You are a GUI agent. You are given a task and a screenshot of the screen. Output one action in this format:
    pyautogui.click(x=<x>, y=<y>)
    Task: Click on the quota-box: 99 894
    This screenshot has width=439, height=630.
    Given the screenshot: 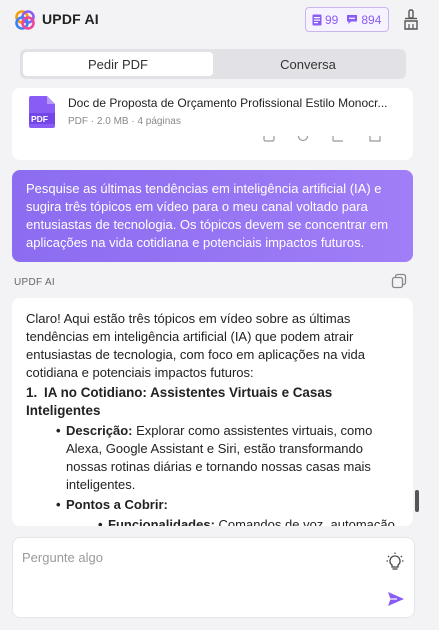 What is the action you would take?
    pyautogui.click(x=347, y=19)
    